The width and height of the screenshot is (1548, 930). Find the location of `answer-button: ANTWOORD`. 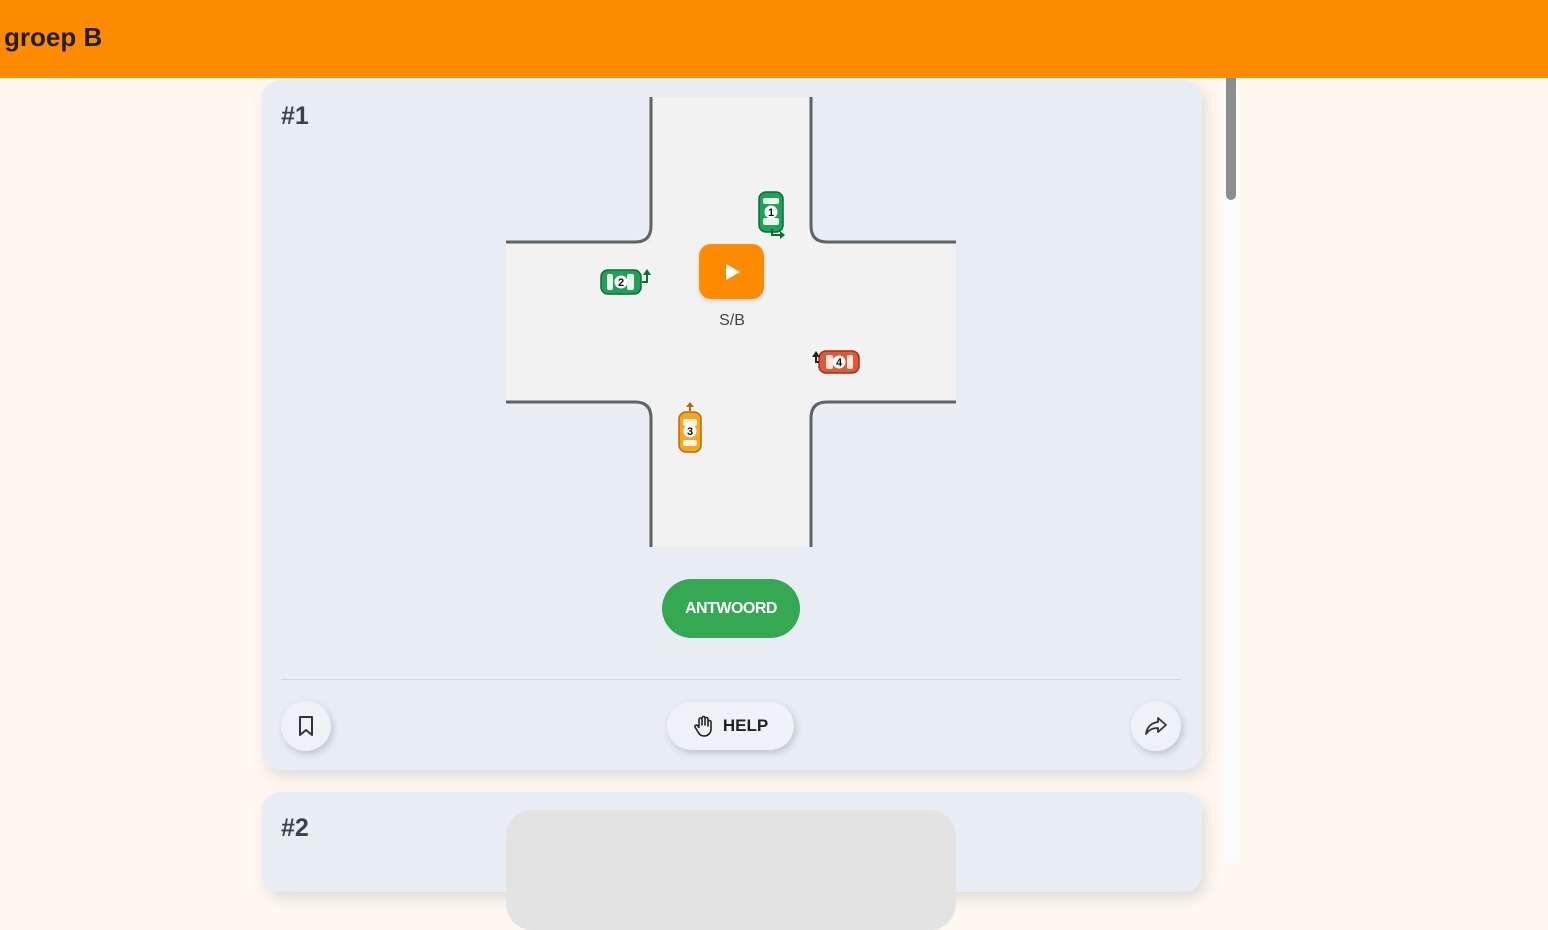

answer-button: ANTWOORD is located at coordinates (731, 608).